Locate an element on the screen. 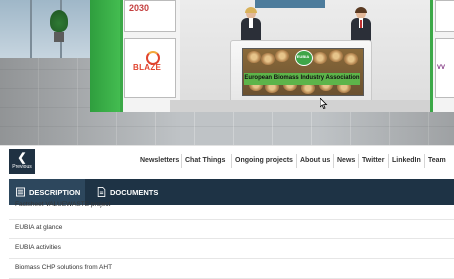 The height and width of the screenshot is (279, 454). previous-label: Previous is located at coordinates (22, 167).